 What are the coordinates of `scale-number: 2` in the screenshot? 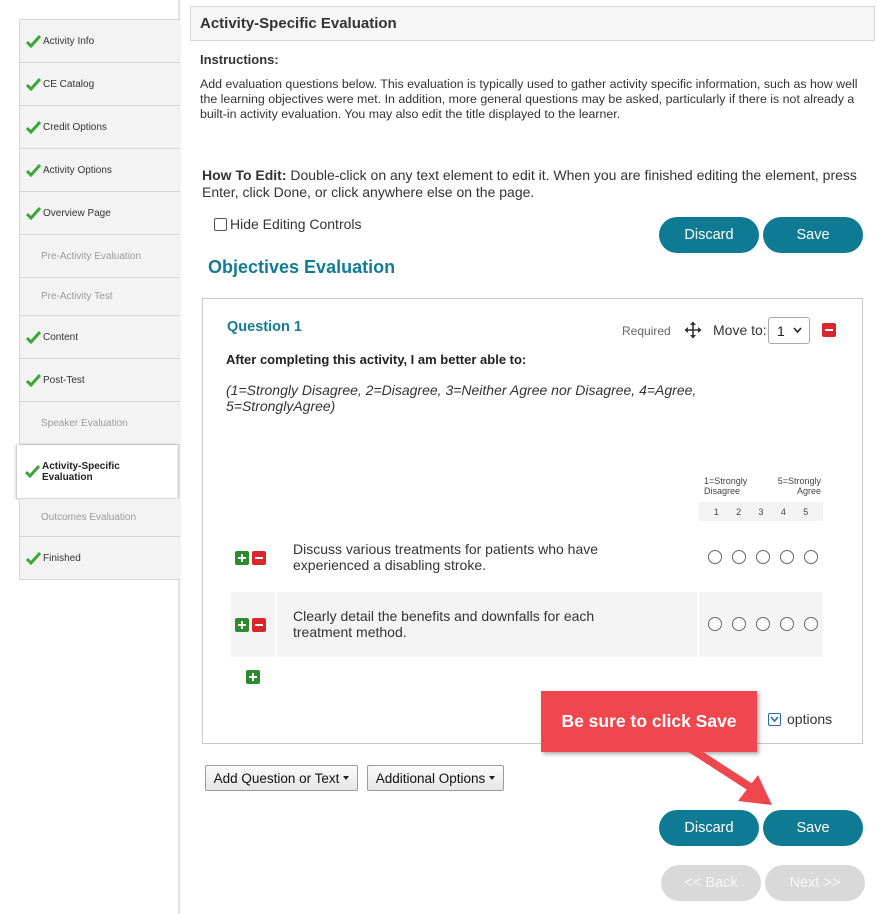 It's located at (739, 511).